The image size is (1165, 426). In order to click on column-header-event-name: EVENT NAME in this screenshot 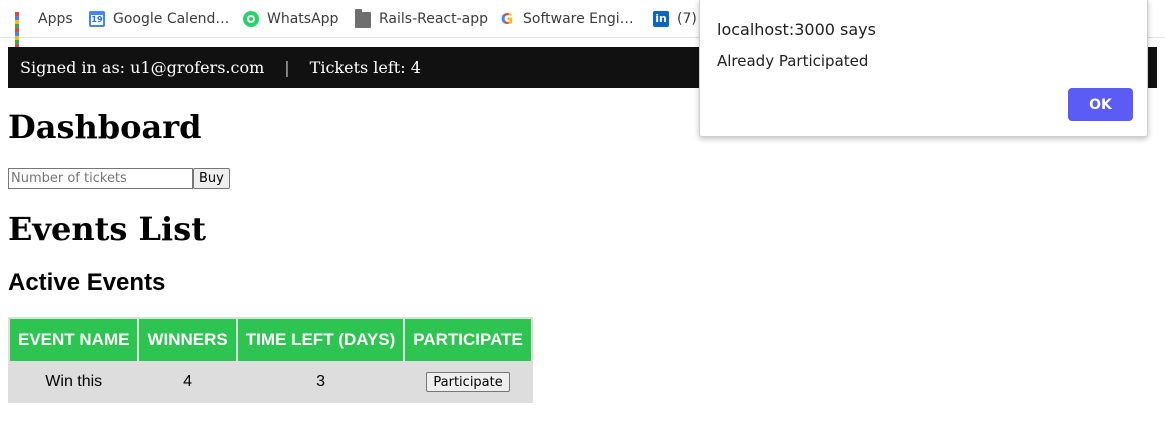, I will do `click(74, 340)`.